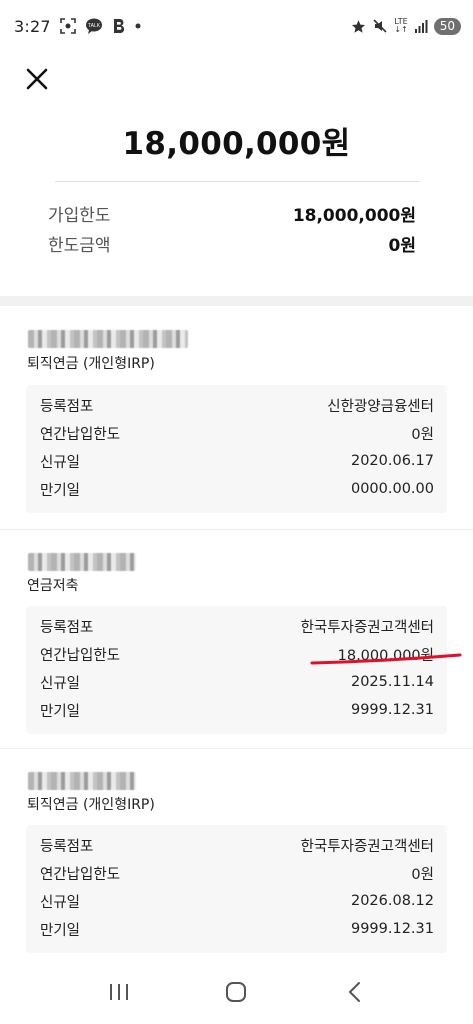 This screenshot has width=473, height=1024. Describe the element at coordinates (392, 901) in the screenshot. I see `detail-value: 2026.08.12` at that location.